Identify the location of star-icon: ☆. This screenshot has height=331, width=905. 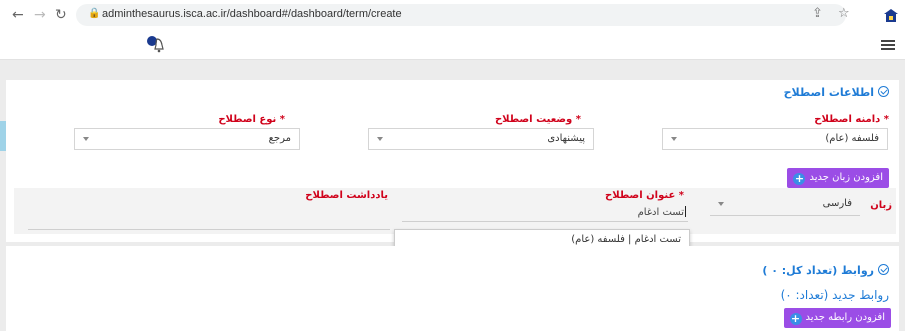
(844, 14).